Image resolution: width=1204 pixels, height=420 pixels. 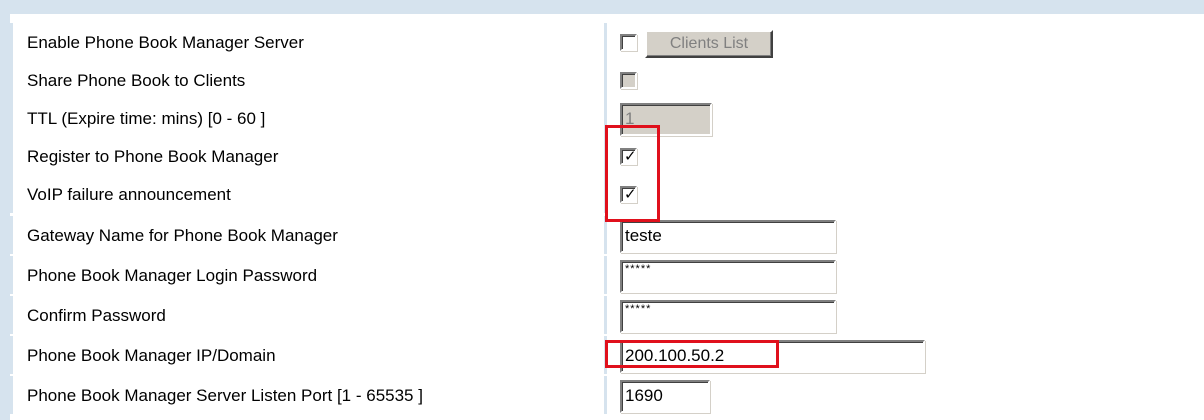 I want to click on ttl-input: 1, so click(x=666, y=119).